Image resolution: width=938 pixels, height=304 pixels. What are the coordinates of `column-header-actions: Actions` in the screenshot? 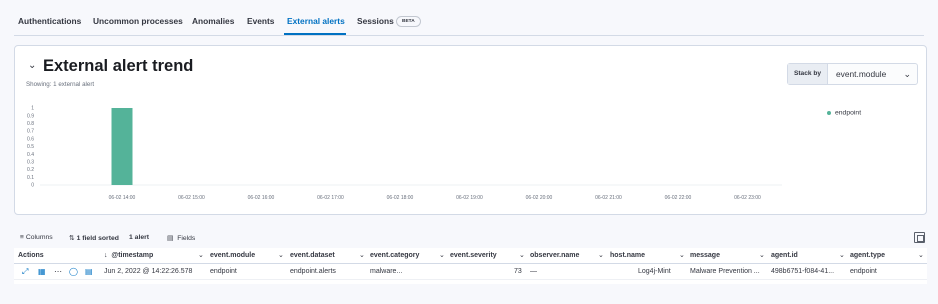 It's located at (31, 255).